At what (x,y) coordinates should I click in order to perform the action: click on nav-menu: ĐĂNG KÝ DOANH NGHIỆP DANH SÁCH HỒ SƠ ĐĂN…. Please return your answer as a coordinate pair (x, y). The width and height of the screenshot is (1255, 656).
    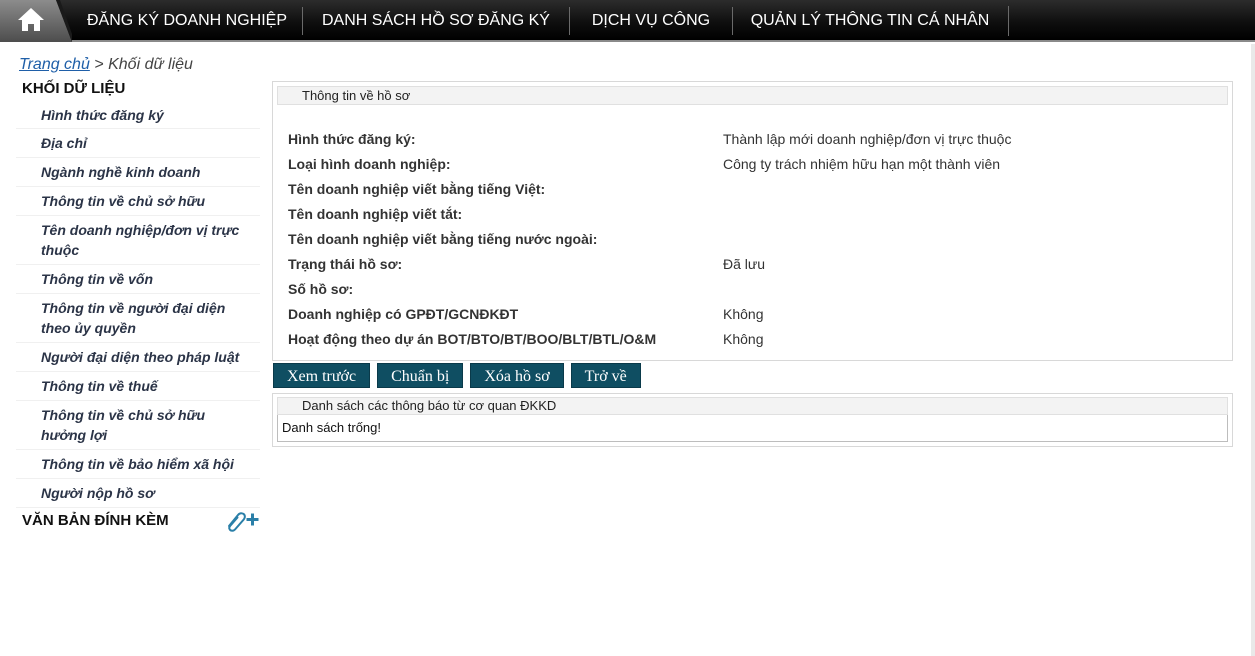
    Looking at the image, I should click on (539, 21).